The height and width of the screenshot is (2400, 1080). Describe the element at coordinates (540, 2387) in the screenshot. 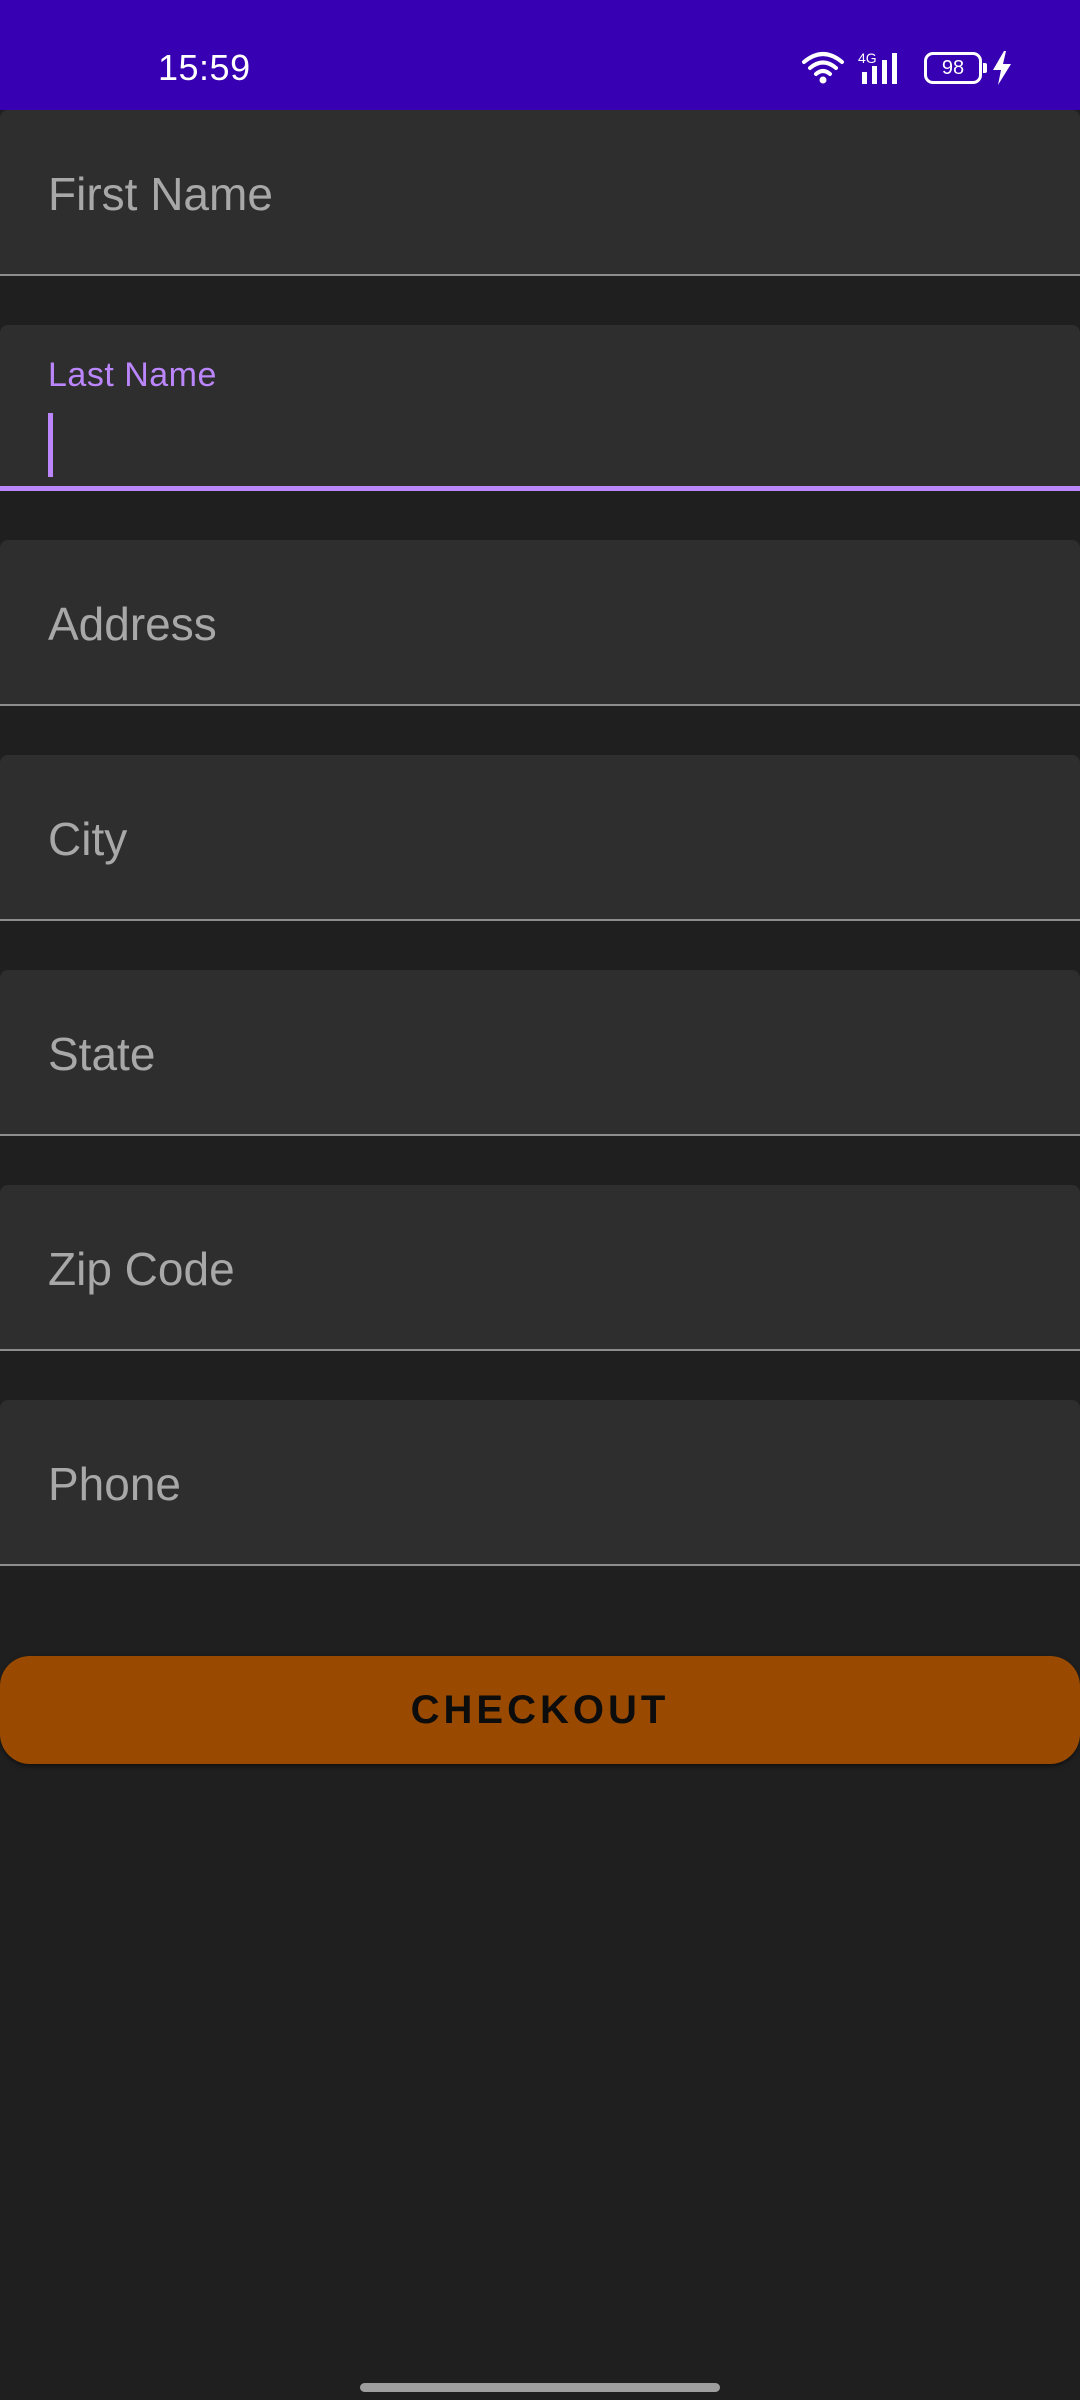

I see `home-indicator` at that location.